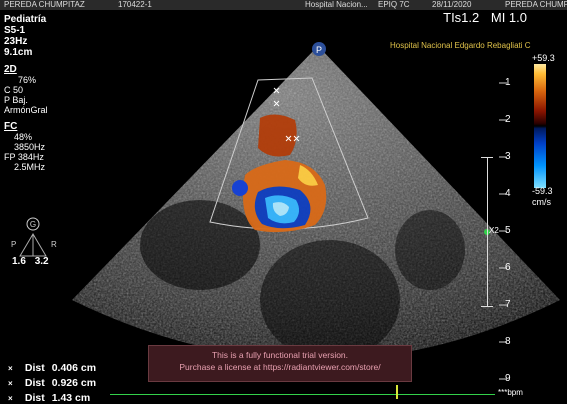  I want to click on twod-contrast: C 50, so click(14, 90).